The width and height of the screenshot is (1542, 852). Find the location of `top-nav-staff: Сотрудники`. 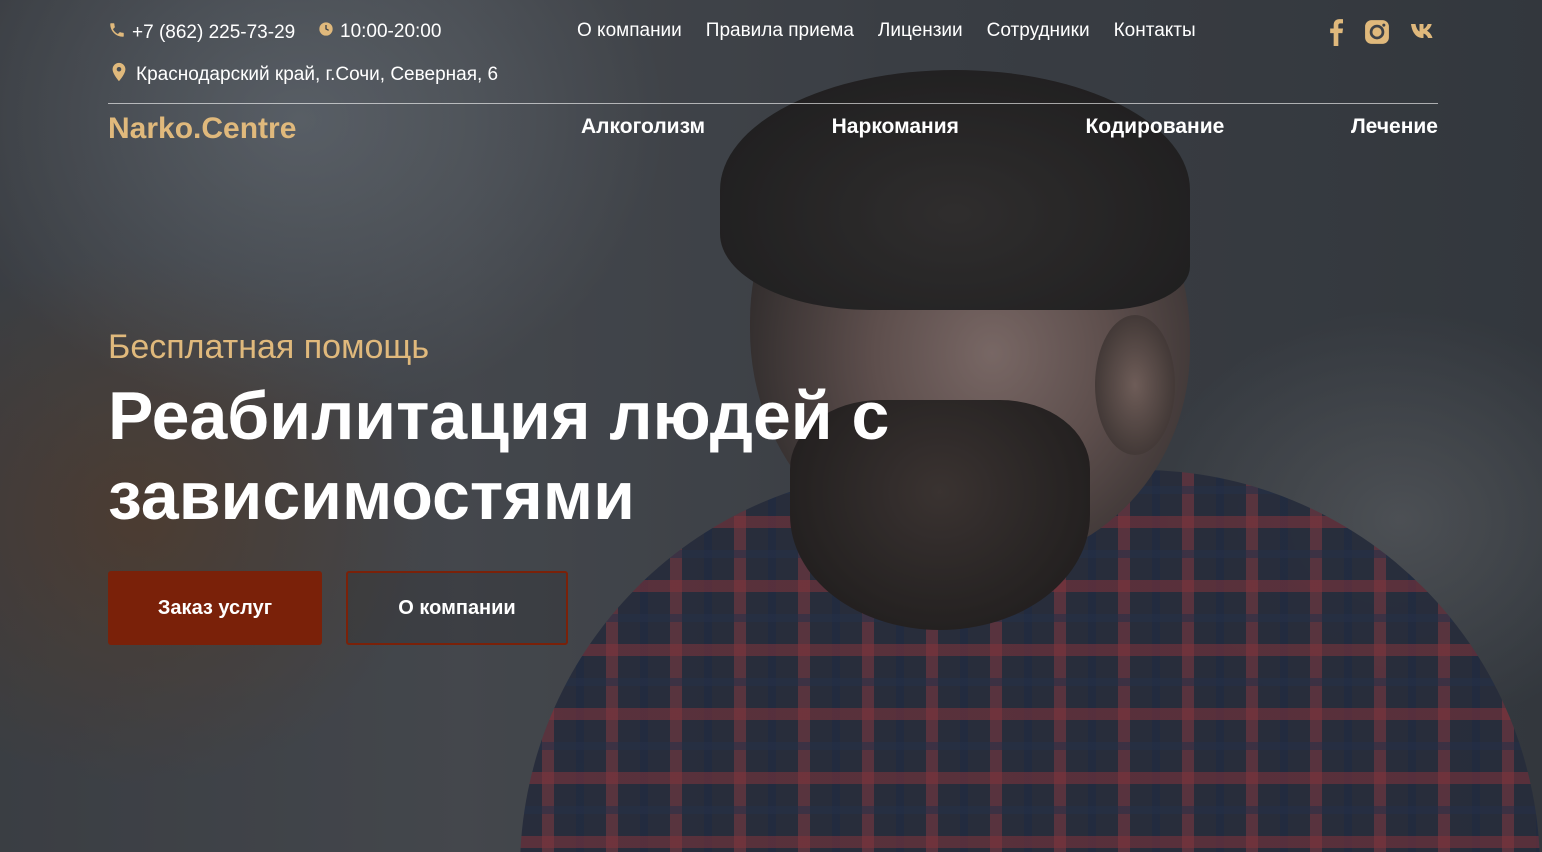

top-nav-staff: Сотрудники is located at coordinates (1038, 31).